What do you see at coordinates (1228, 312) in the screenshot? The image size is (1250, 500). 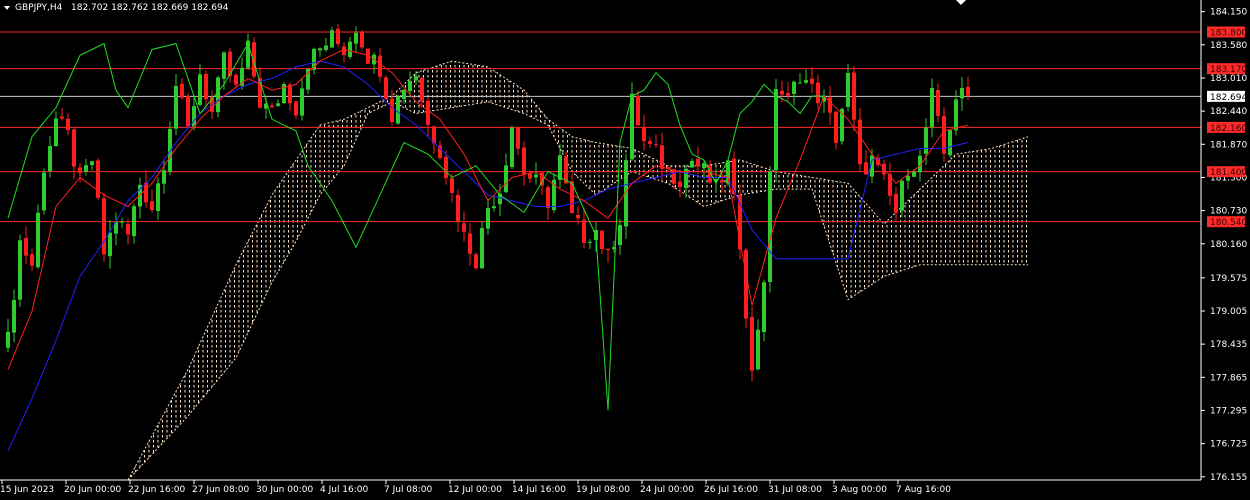 I see `price-tick-label: 179.005` at bounding box center [1228, 312].